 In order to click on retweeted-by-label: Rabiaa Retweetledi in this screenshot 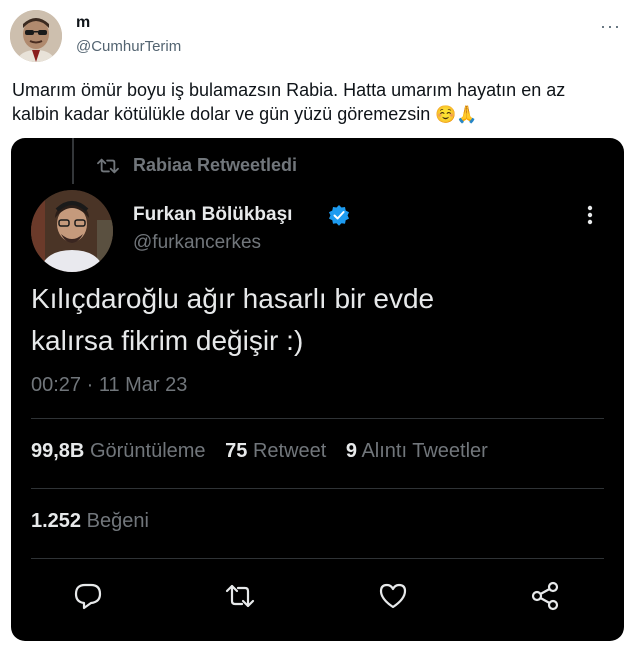, I will do `click(215, 165)`.